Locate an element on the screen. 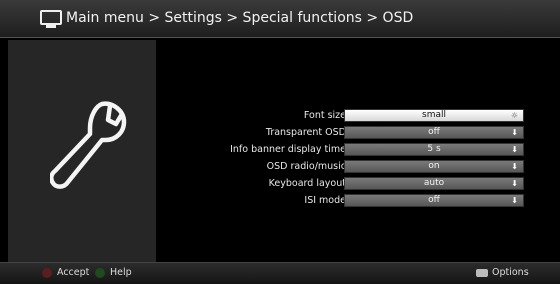  accept-label: Accept is located at coordinates (73, 272).